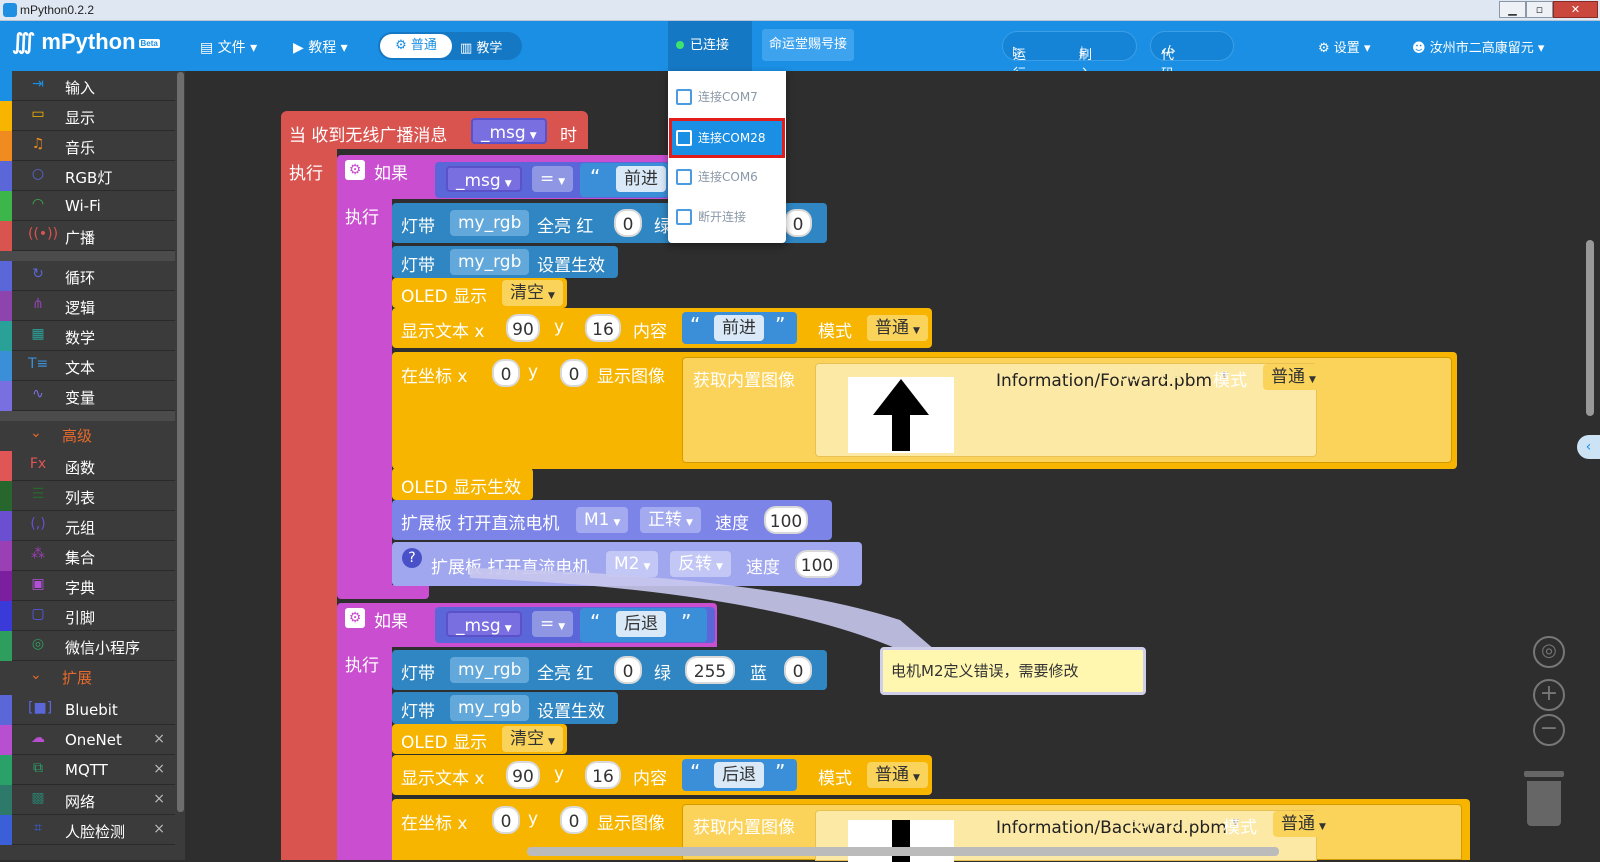 The height and width of the screenshot is (862, 1600). I want to click on show-text-label: 显示文本 x, so click(443, 779).